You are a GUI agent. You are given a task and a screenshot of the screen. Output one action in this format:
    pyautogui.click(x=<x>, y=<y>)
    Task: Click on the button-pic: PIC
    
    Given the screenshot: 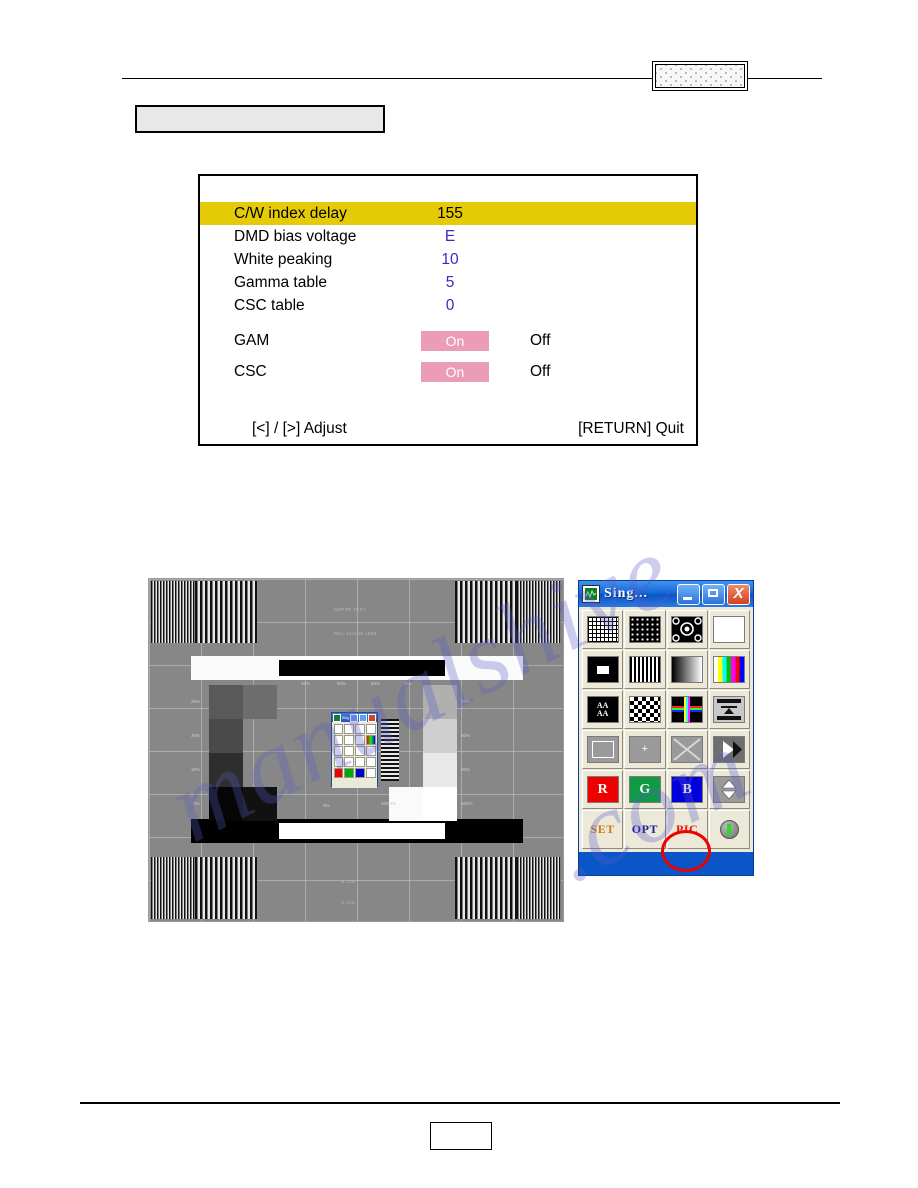 What is the action you would take?
    pyautogui.click(x=687, y=829)
    